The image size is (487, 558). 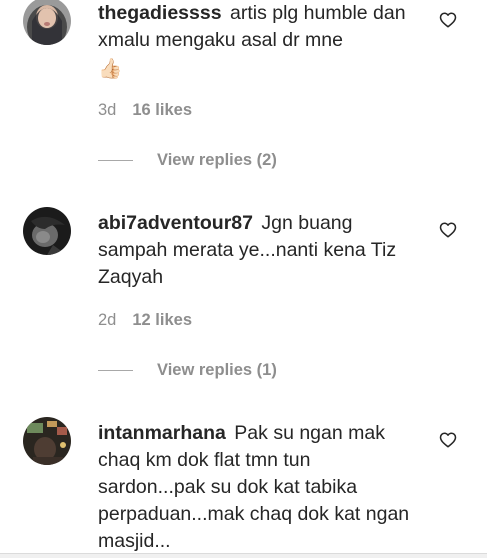 What do you see at coordinates (162, 433) in the screenshot?
I see `comment-username: intanmarhana` at bounding box center [162, 433].